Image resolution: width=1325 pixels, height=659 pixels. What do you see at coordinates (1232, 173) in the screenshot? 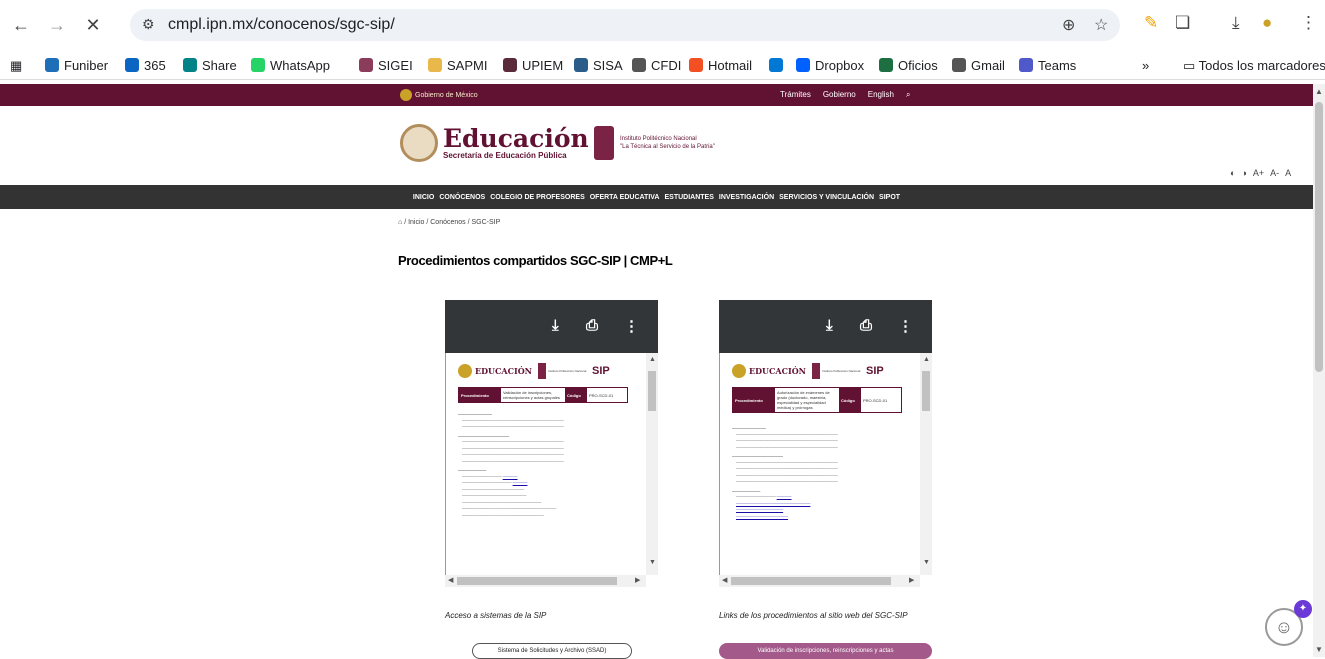
I see `audio-icon: ◐` at bounding box center [1232, 173].